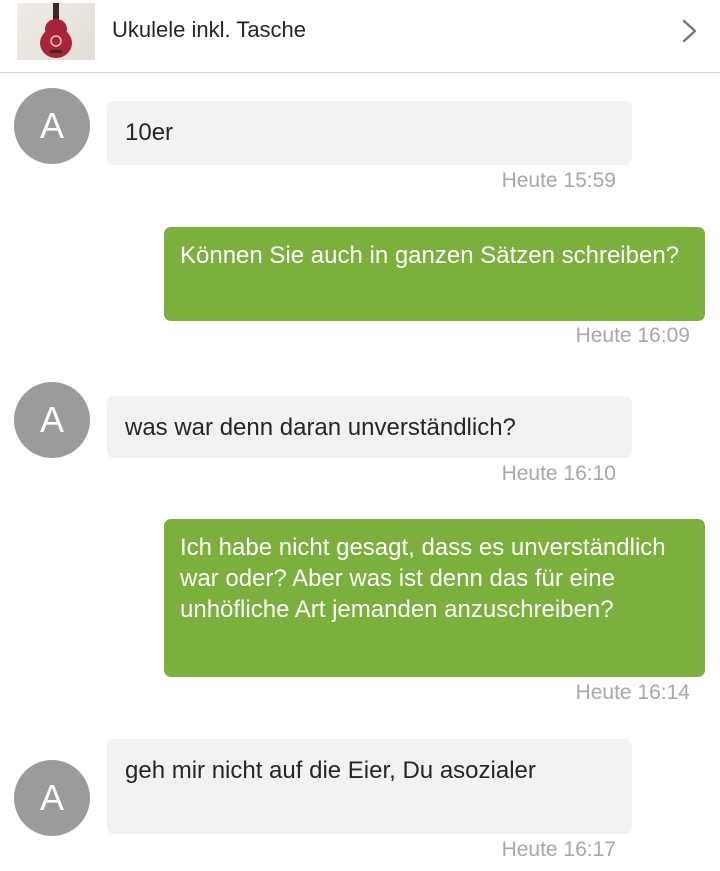 The image size is (720, 871). What do you see at coordinates (558, 849) in the screenshot?
I see `message-timestamp: Heute 16:17` at bounding box center [558, 849].